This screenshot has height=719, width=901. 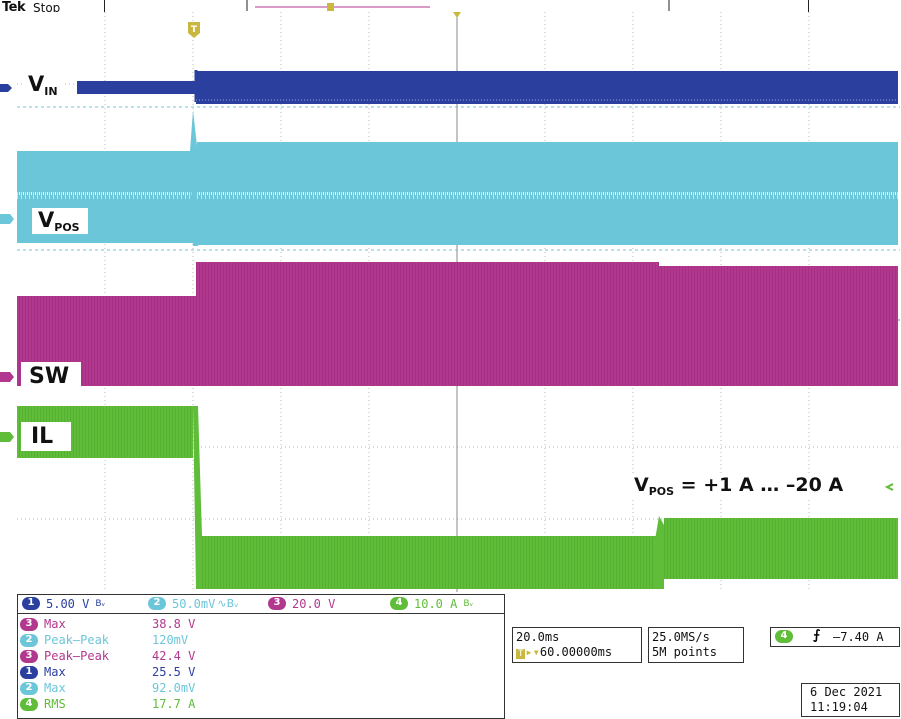 I want to click on measurement-row: 1 Max 25.5 V, so click(x=107, y=672).